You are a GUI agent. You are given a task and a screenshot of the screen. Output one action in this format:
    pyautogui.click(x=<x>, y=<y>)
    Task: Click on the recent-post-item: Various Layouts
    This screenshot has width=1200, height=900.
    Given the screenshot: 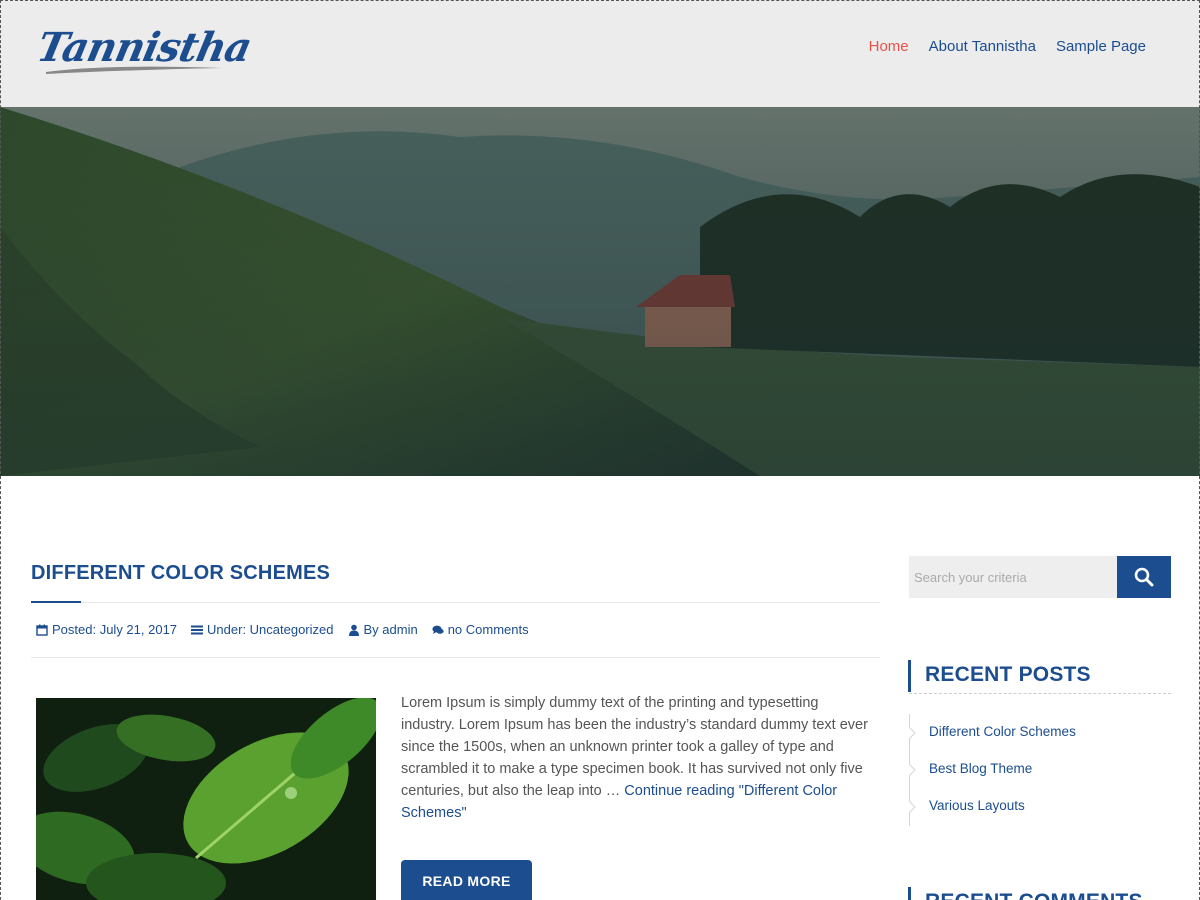 What is the action you would take?
    pyautogui.click(x=992, y=816)
    